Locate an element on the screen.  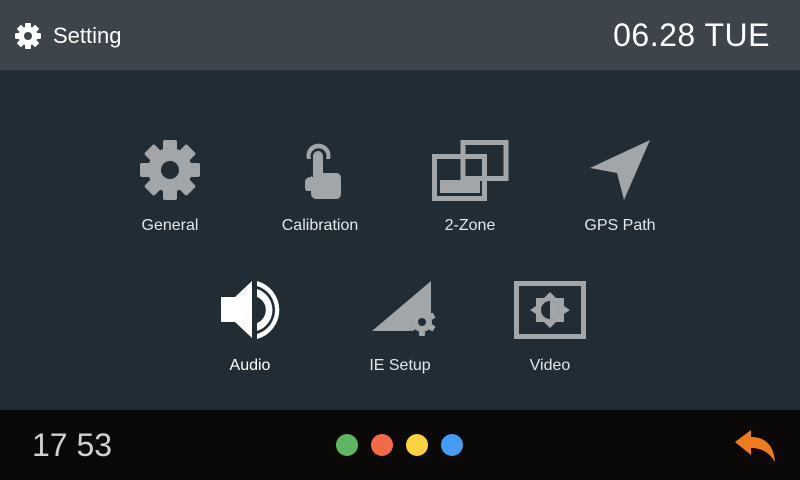
menu-item-gps-path: GPS Path is located at coordinates (620, 190).